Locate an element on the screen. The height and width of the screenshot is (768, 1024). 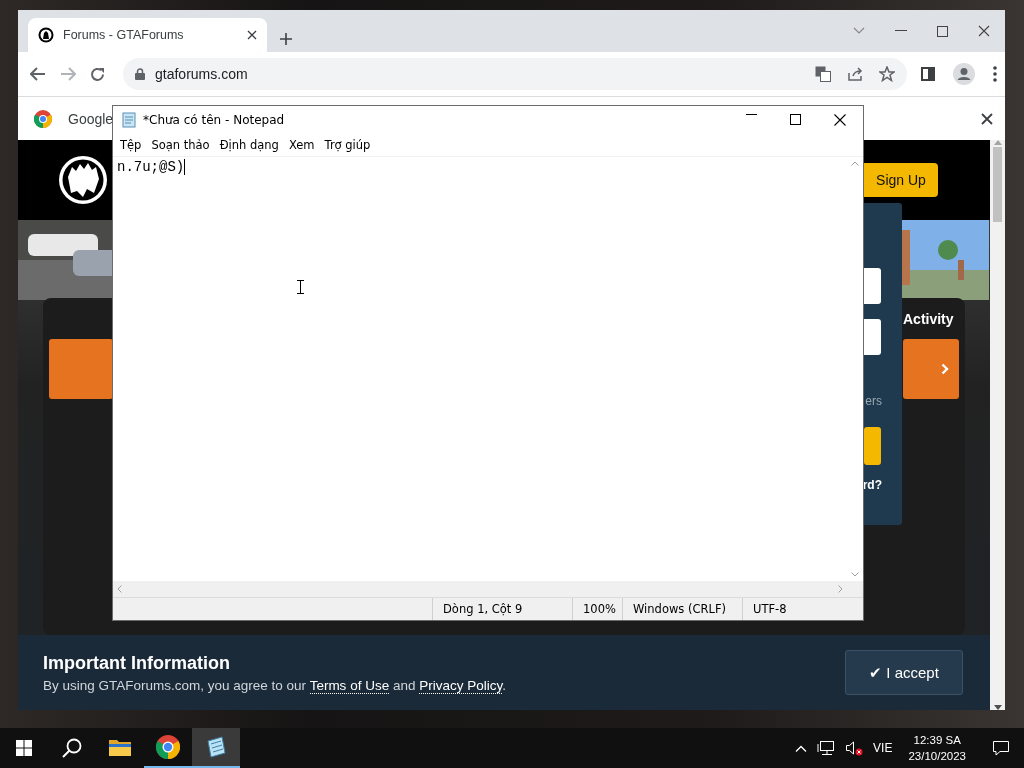
menu-item: Trợ giúp is located at coordinates (347, 145).